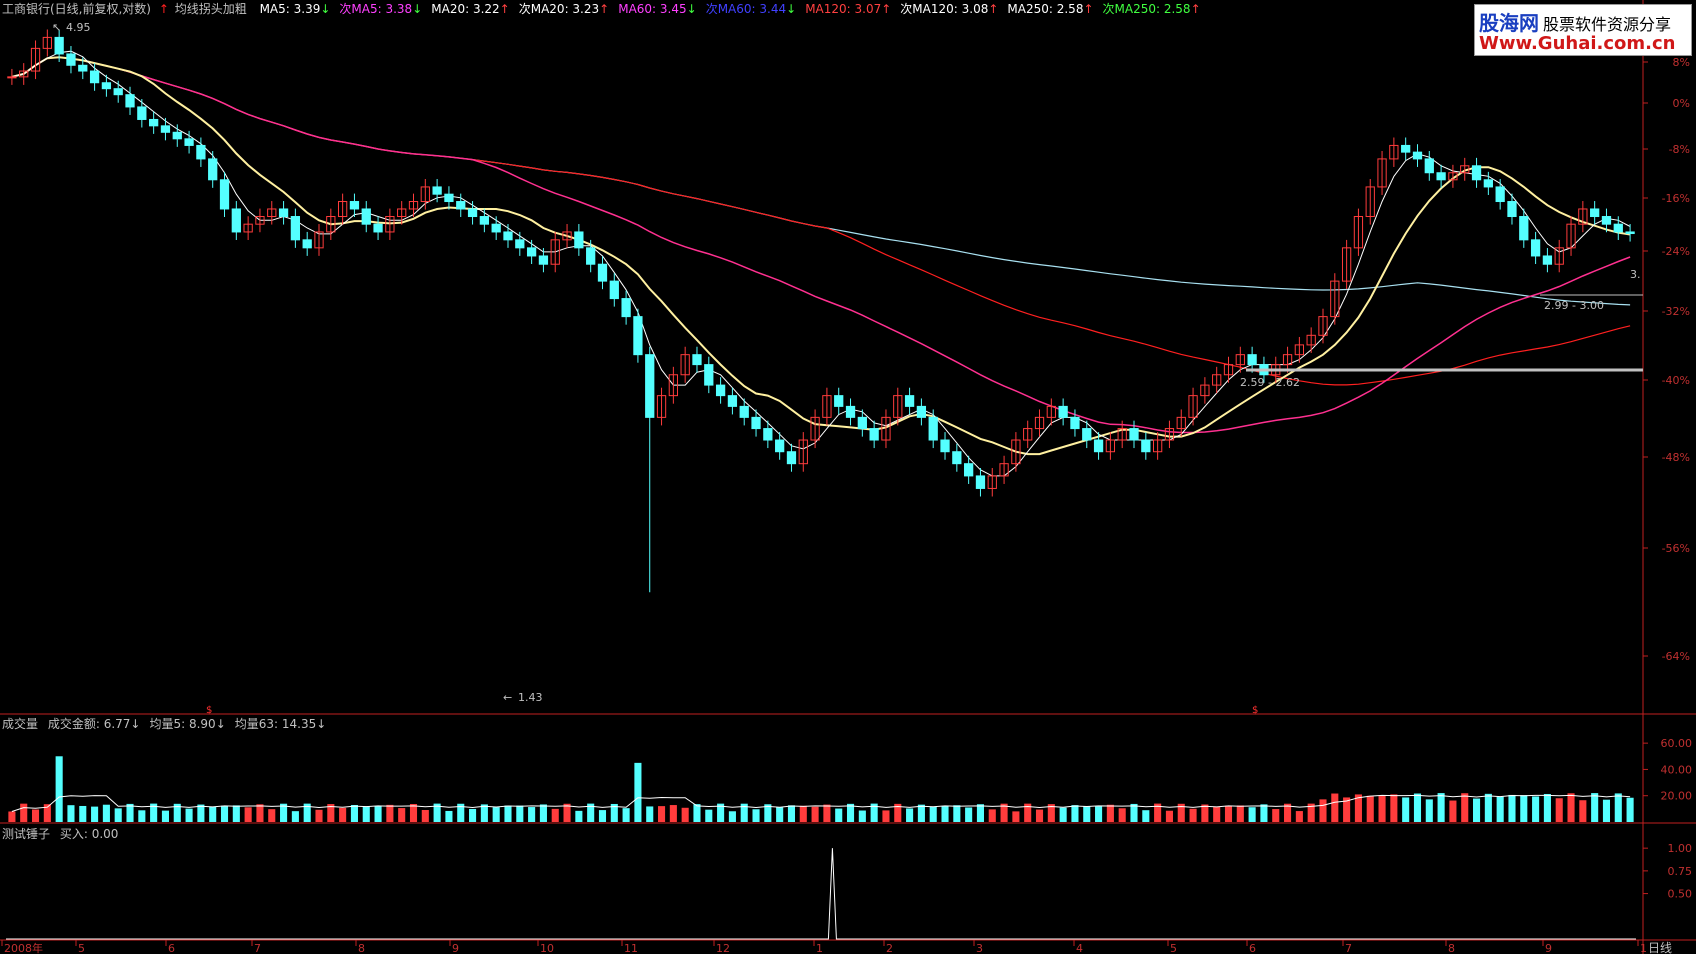 This screenshot has width=1696, height=954. I want to click on signal-axis-label: 0.75, so click(1680, 871).